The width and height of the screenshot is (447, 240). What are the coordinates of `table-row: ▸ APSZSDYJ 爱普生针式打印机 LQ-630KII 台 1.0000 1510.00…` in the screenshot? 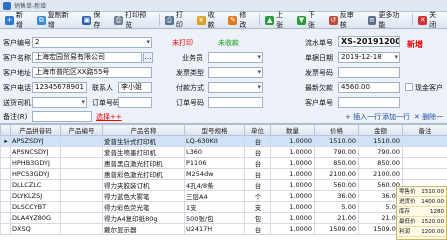 It's located at (223, 141).